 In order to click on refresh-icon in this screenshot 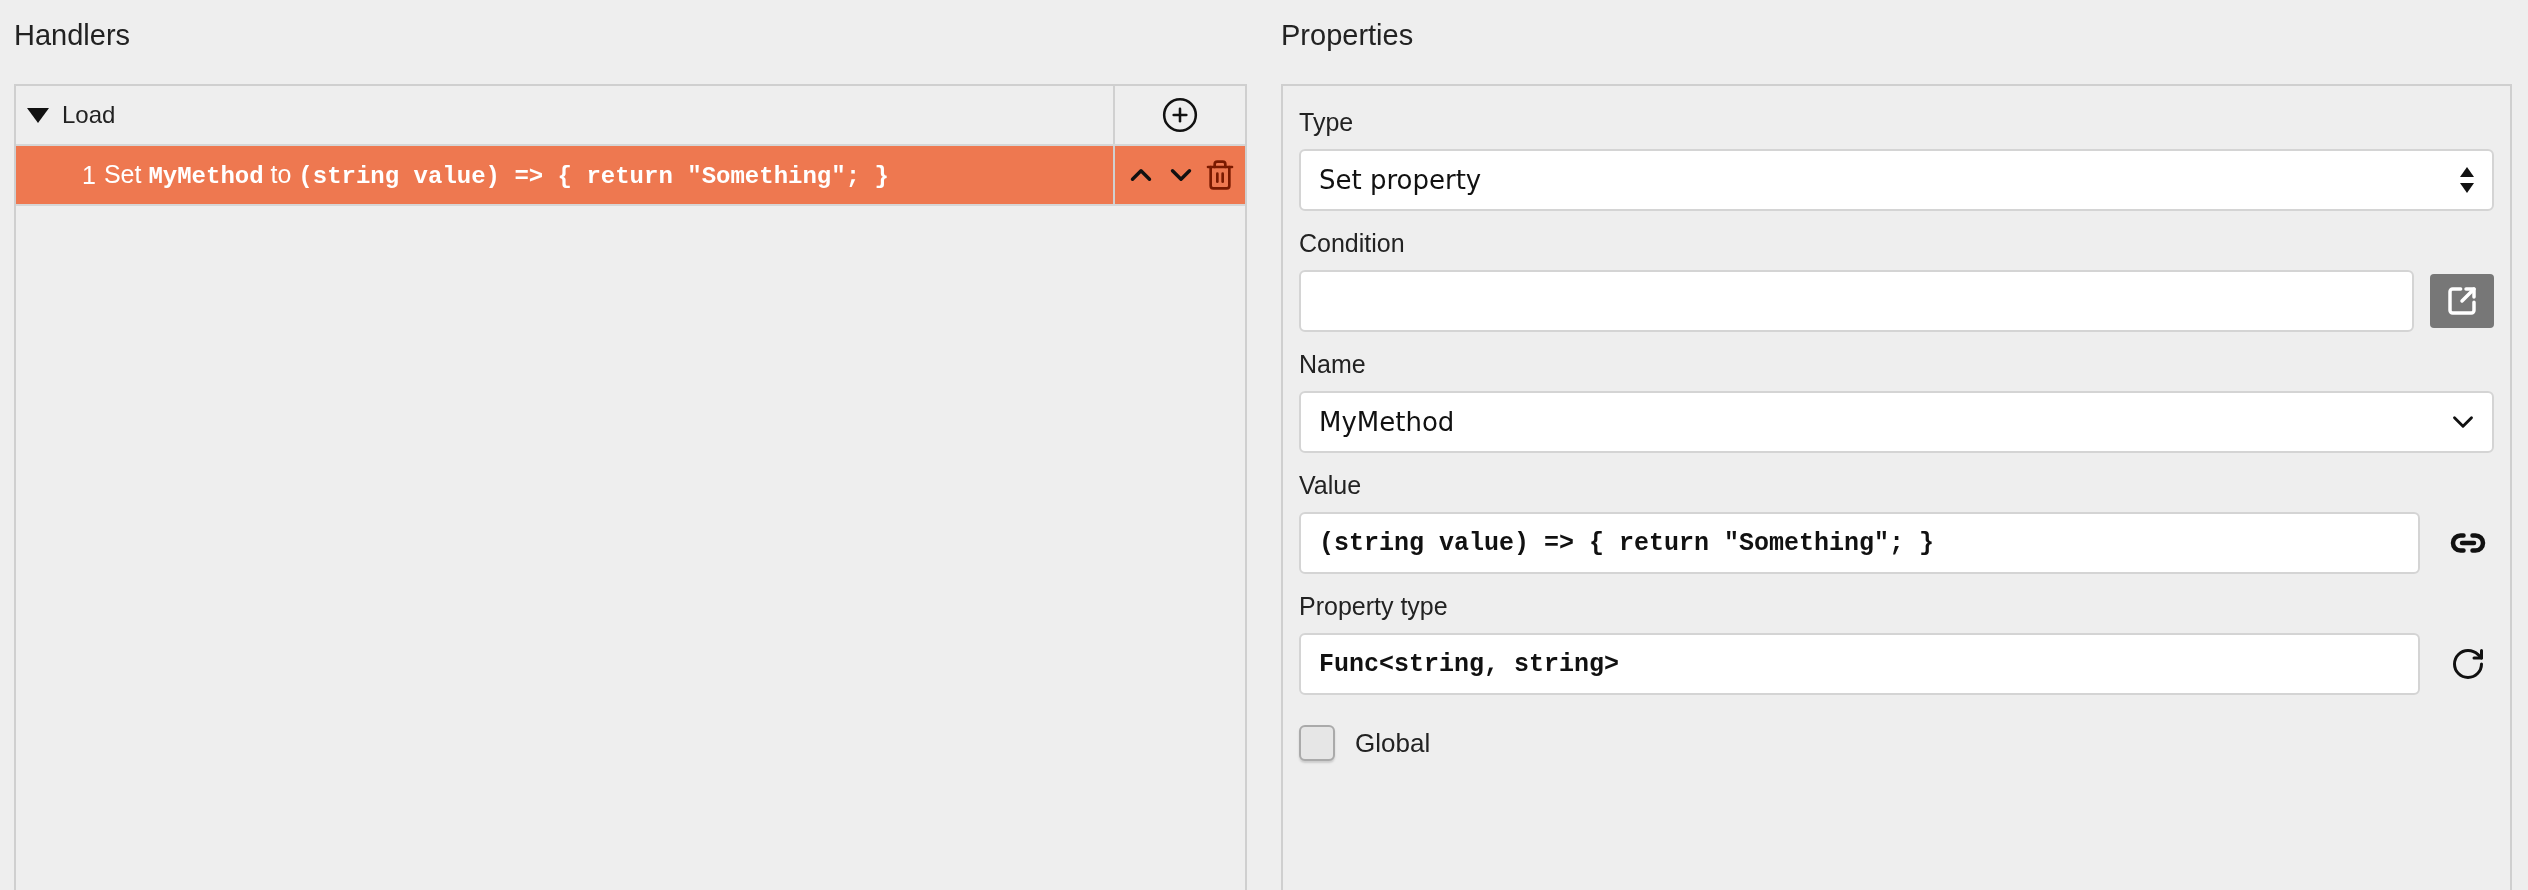, I will do `click(2468, 664)`.